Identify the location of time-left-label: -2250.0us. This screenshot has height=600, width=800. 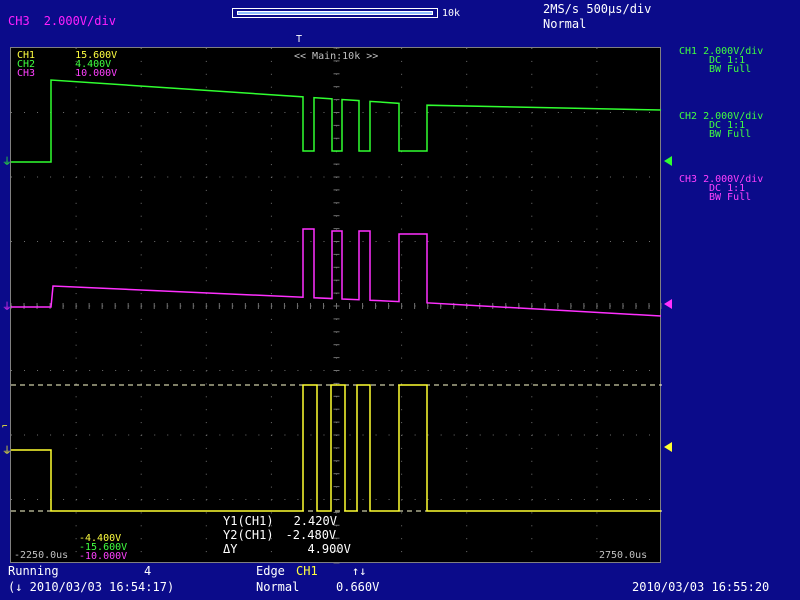
(41, 555).